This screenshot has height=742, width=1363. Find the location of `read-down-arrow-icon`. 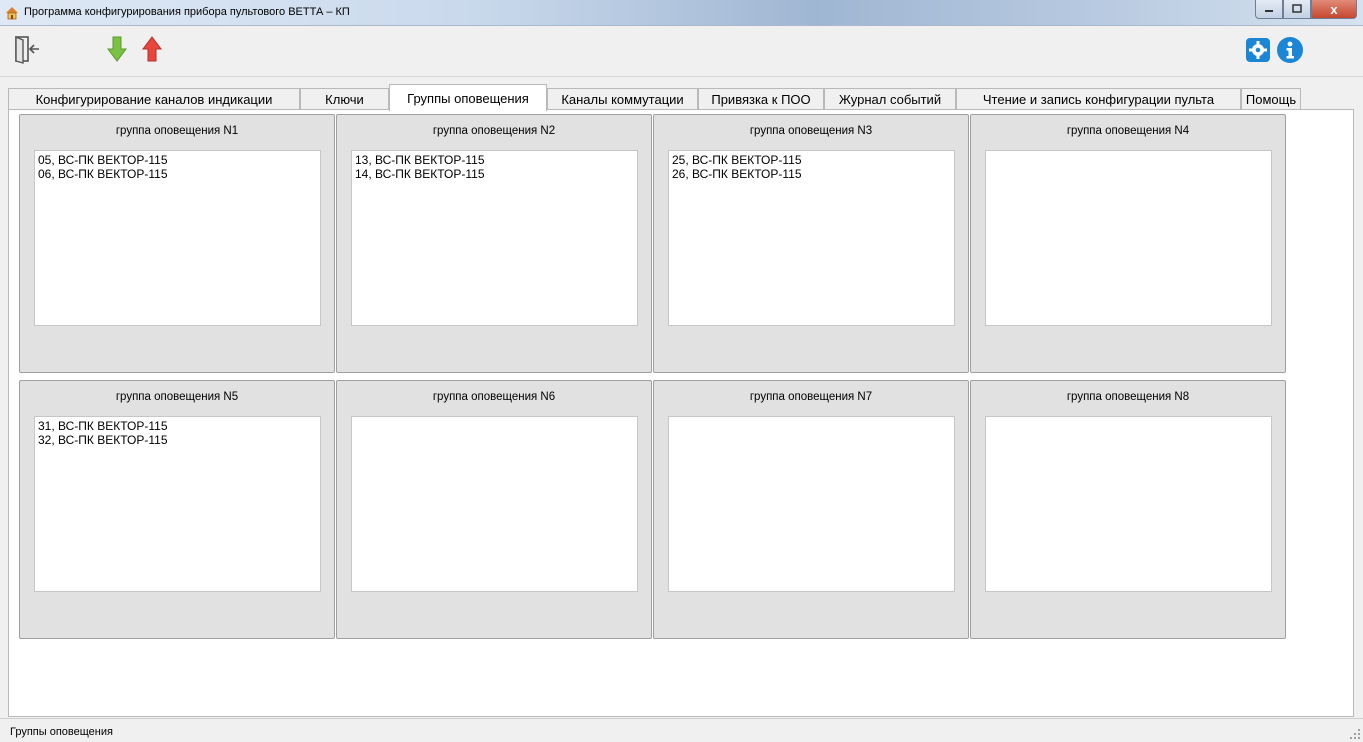

read-down-arrow-icon is located at coordinates (117, 49).